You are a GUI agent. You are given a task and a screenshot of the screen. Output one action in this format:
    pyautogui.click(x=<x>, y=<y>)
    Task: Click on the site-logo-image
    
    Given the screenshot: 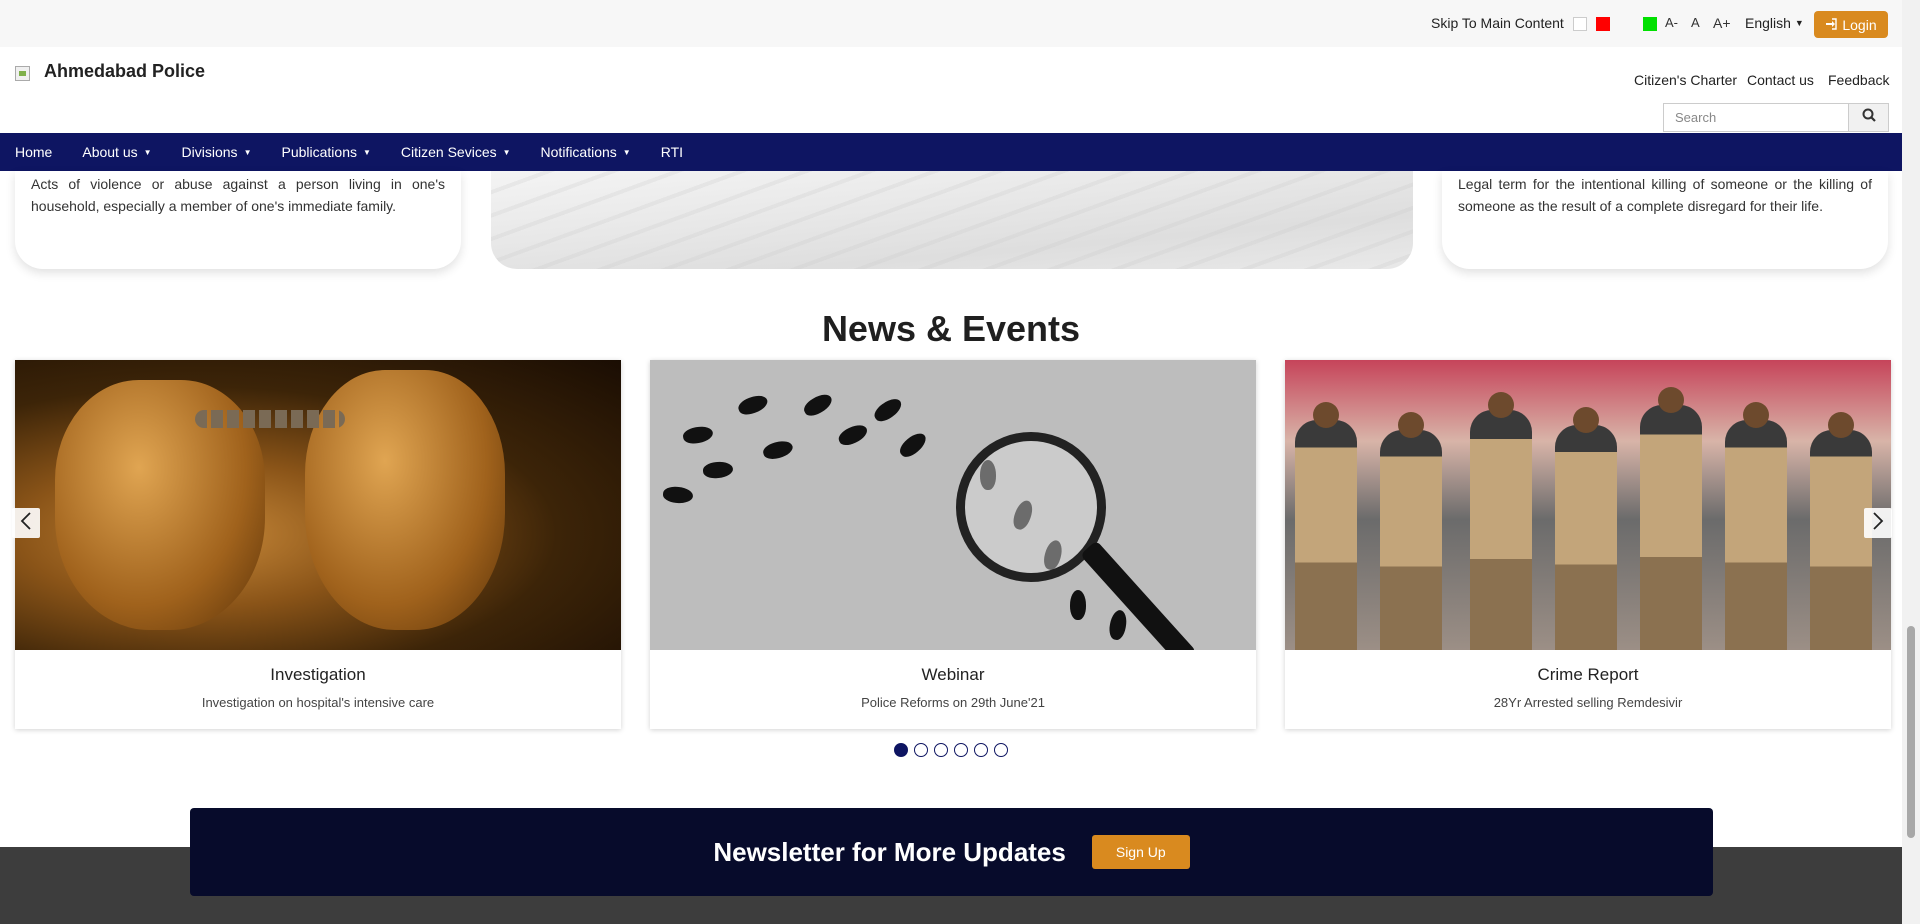 What is the action you would take?
    pyautogui.click(x=22, y=73)
    